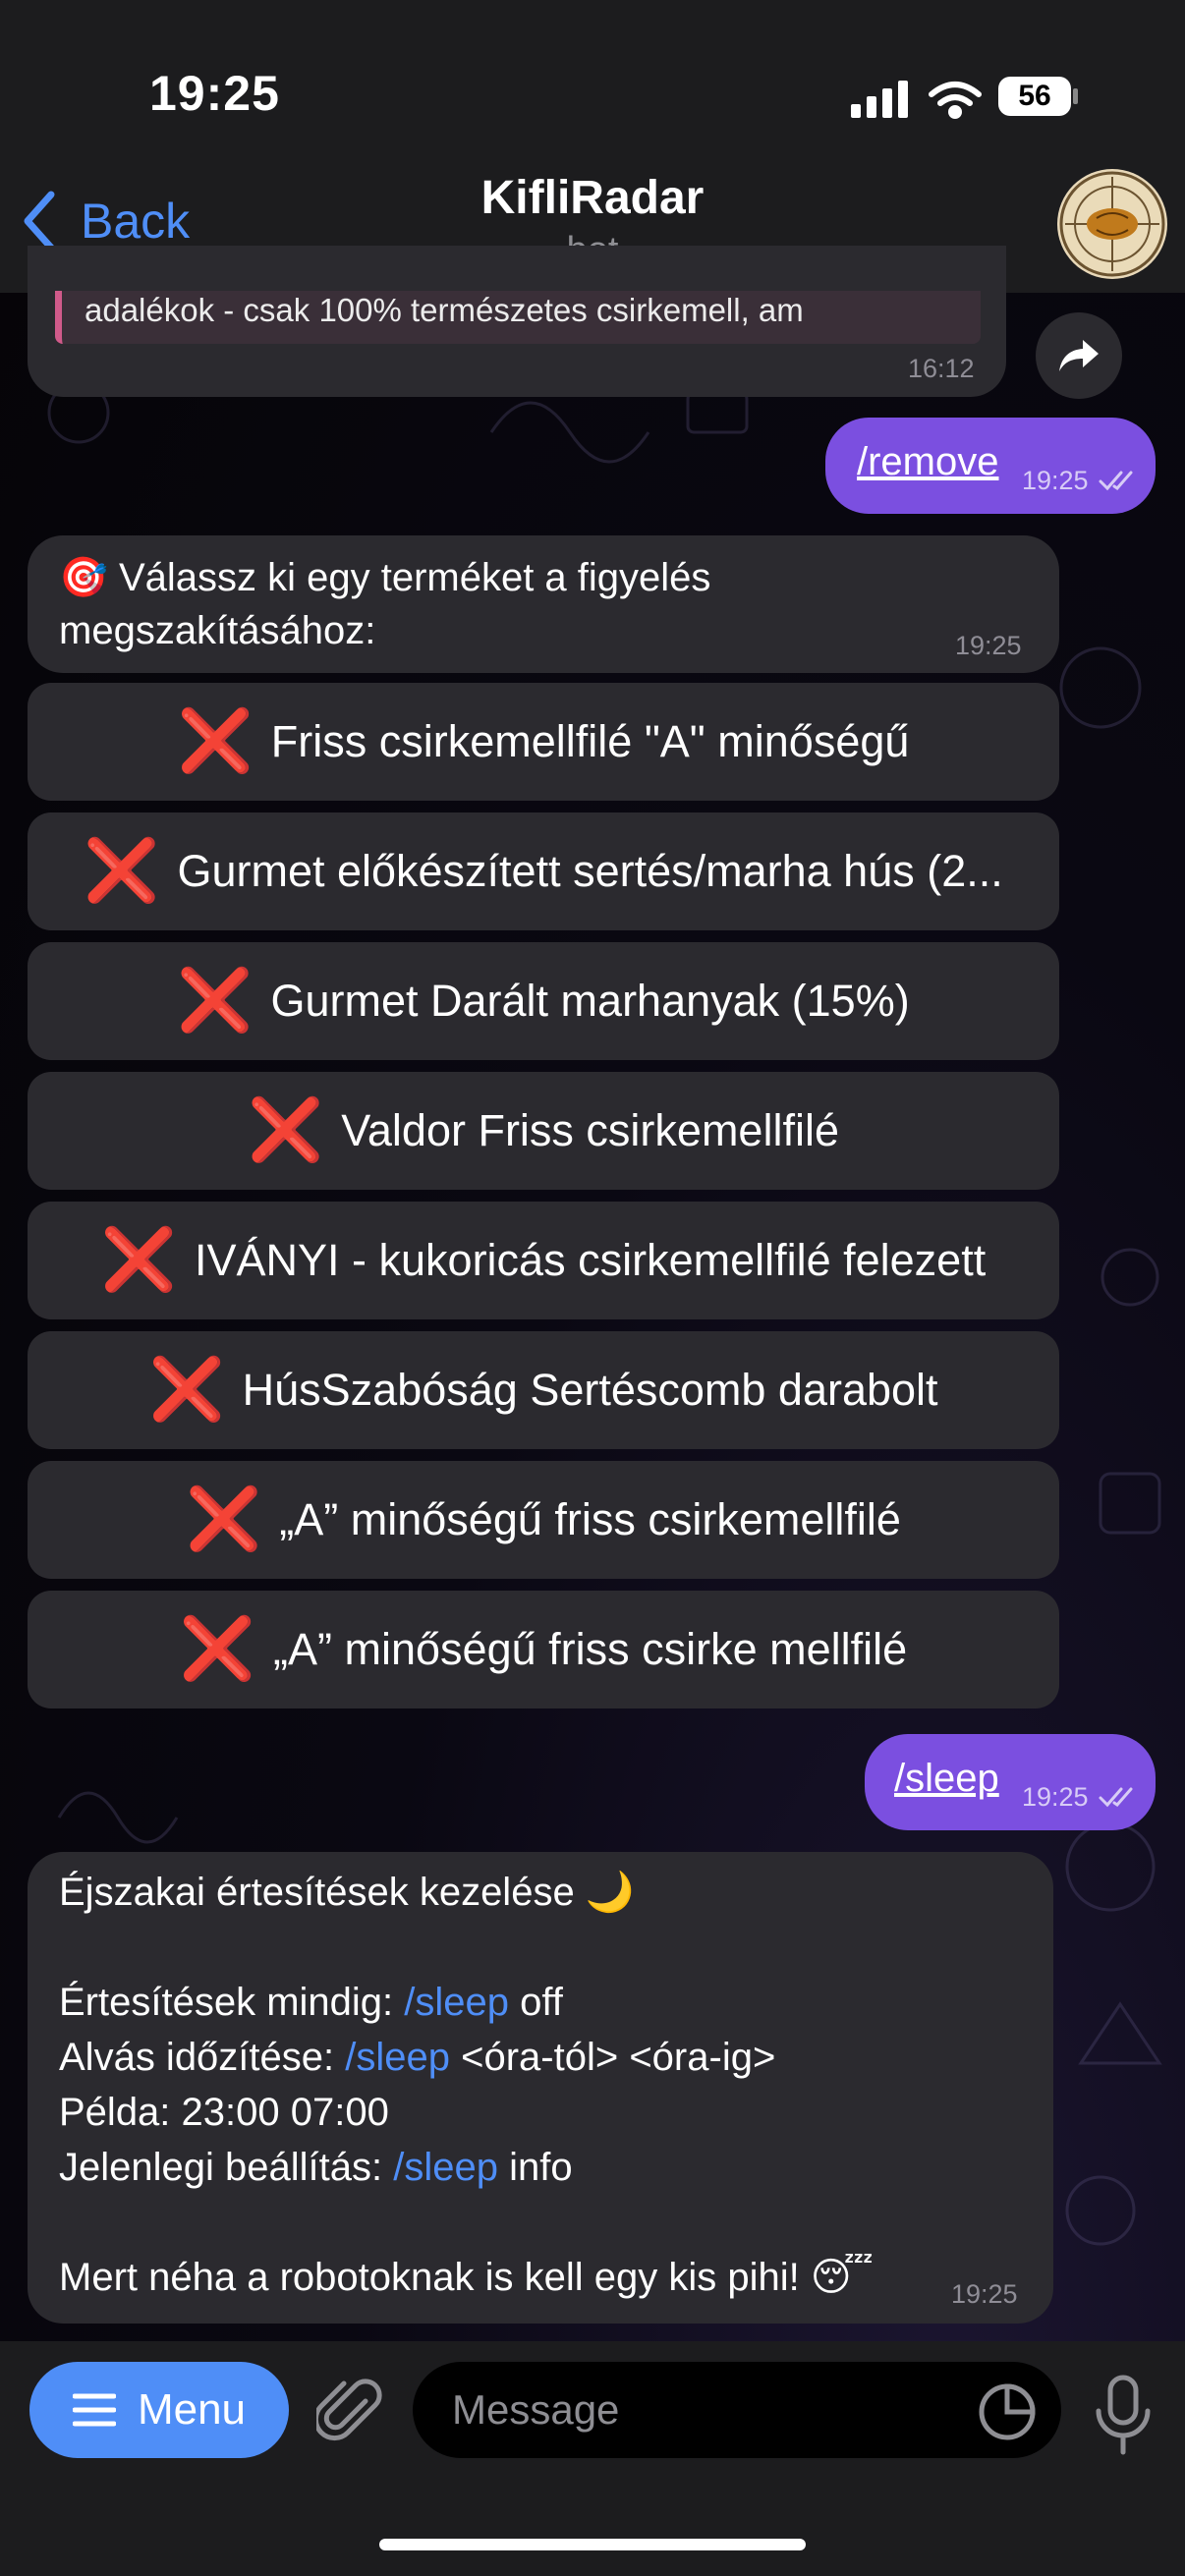 The image size is (1185, 2576). I want to click on battery-level: 56, so click(1034, 96).